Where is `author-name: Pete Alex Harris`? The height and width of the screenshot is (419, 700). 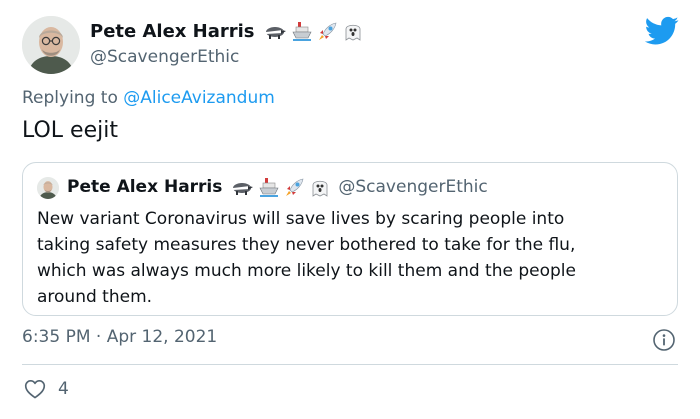
author-name: Pete Alex Harris is located at coordinates (172, 31).